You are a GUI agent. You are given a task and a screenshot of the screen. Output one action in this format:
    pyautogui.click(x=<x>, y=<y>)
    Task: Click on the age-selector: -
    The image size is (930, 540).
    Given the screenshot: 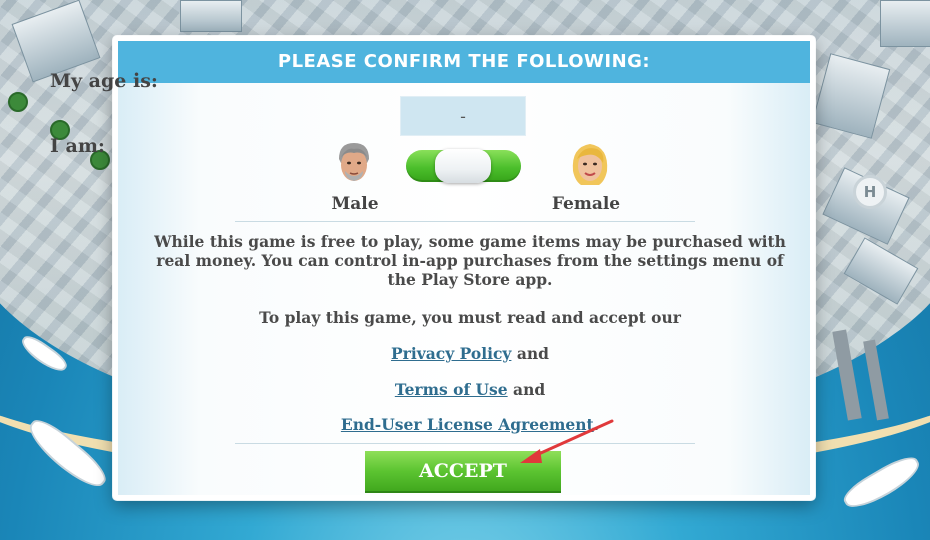 What is the action you would take?
    pyautogui.click(x=463, y=116)
    